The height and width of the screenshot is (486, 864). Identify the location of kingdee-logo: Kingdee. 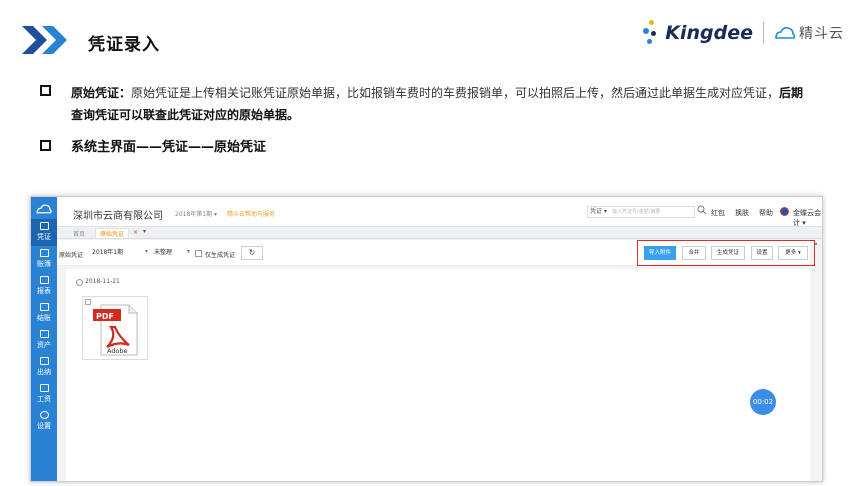
(709, 33).